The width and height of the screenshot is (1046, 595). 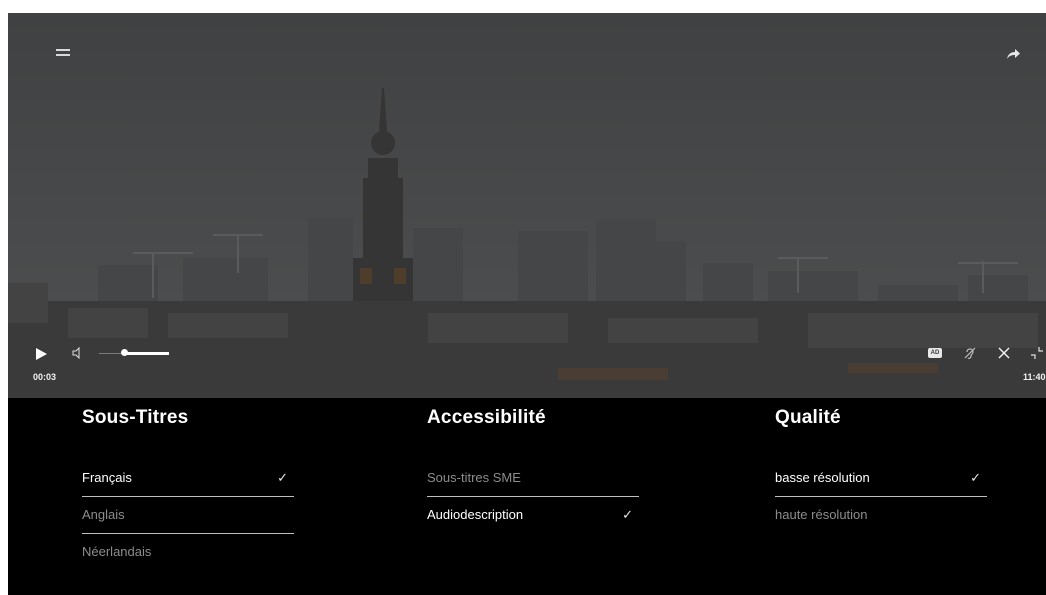 I want to click on option-label: Audiodescription, so click(x=475, y=514).